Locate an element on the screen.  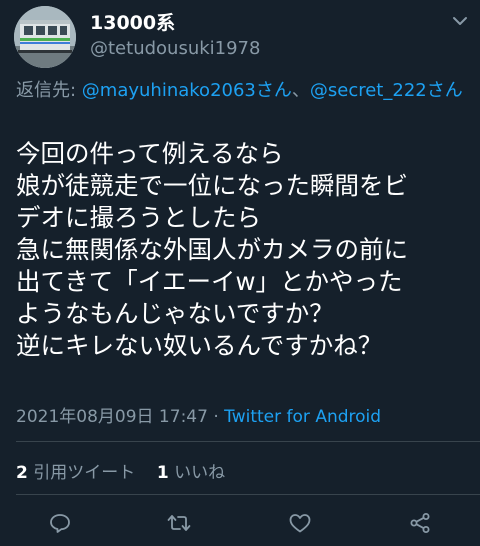
action-bar is located at coordinates (240, 523).